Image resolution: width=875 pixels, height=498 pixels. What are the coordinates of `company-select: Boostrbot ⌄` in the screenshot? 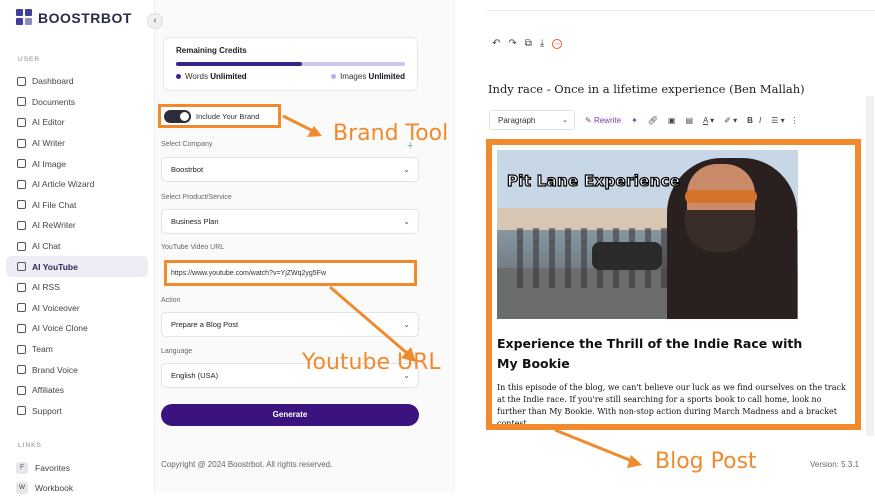 It's located at (290, 169).